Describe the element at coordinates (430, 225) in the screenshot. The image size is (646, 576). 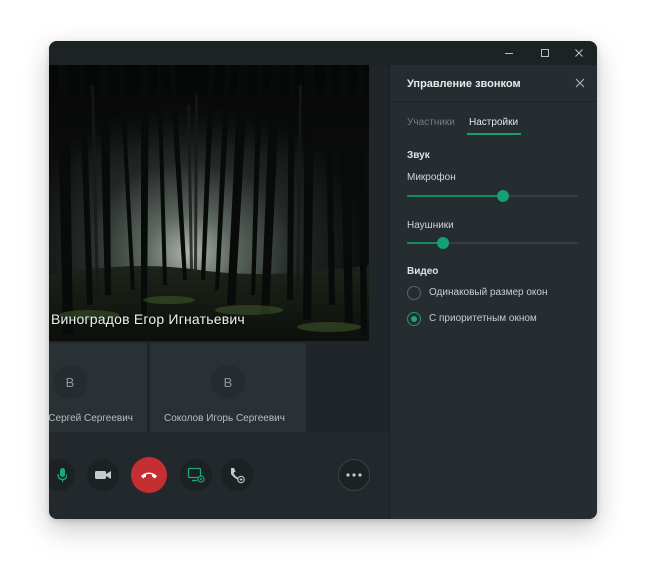
I see `headphones-label: Наушники` at that location.